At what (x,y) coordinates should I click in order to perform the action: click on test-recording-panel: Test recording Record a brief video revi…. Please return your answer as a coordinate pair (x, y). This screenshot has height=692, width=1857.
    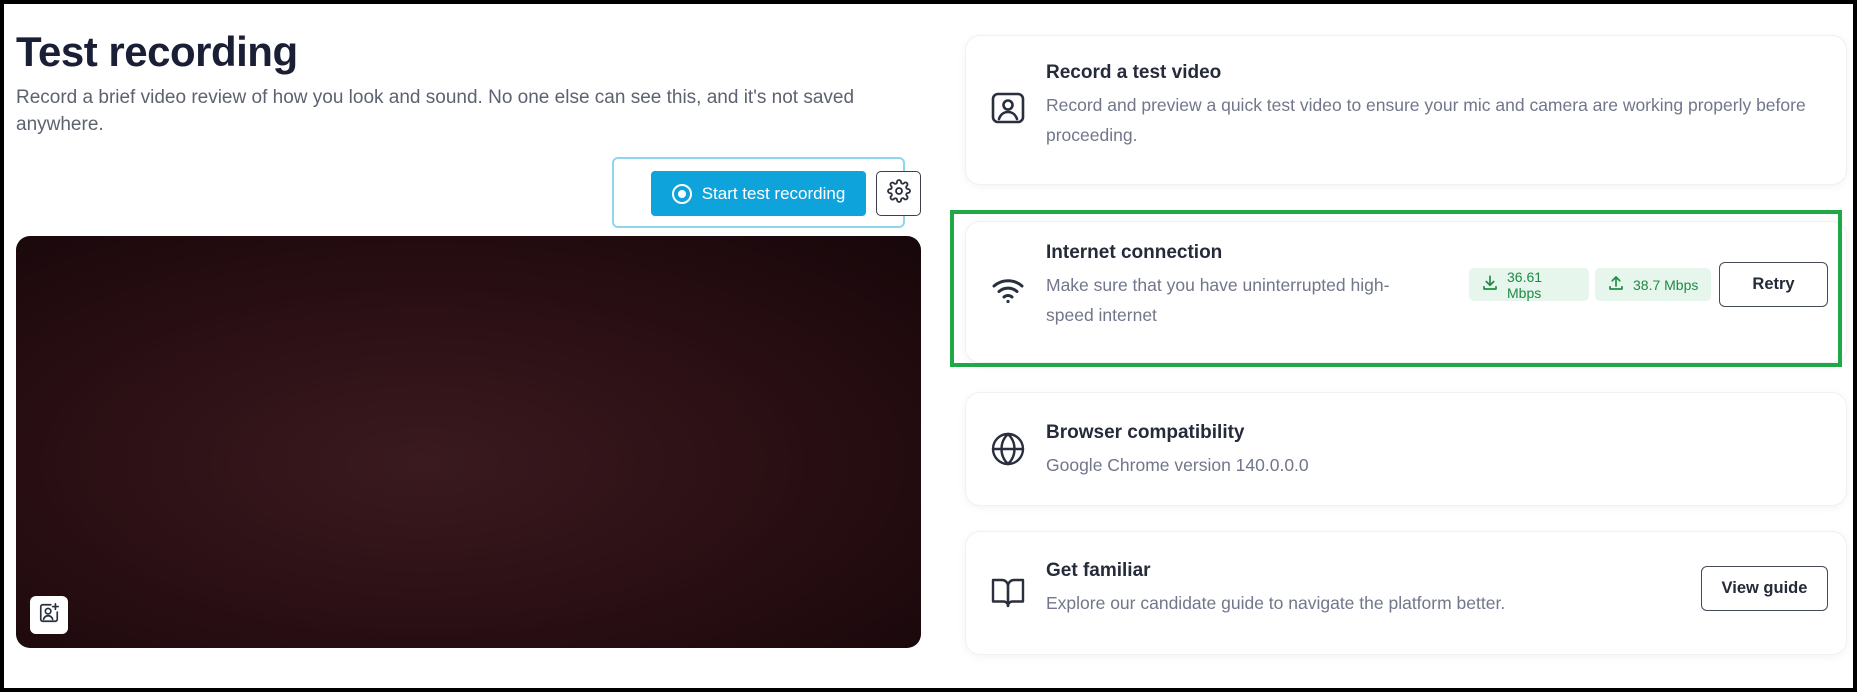
    Looking at the image, I should click on (469, 82).